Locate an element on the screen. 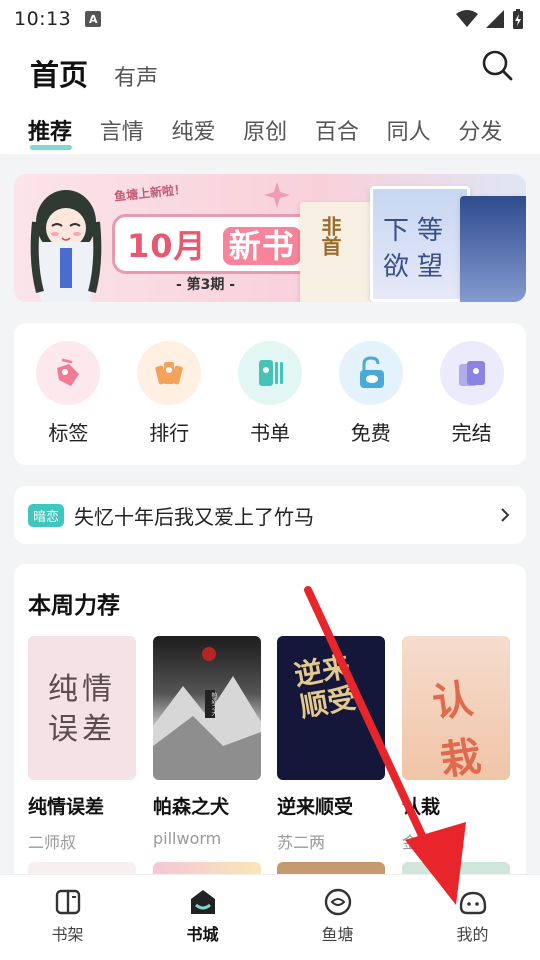  category-tabs: 推荐 言情 纯爱 原创 百合 同人 分发 is located at coordinates (279, 132).